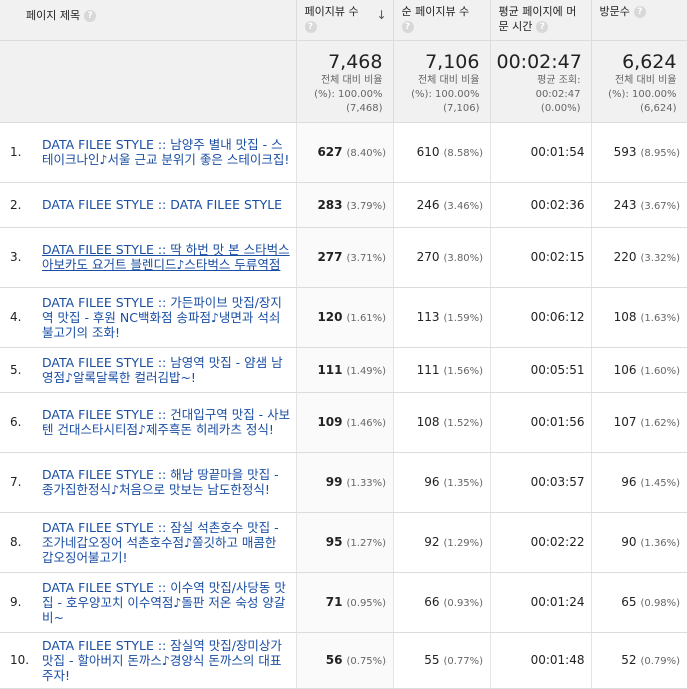 The image size is (687, 689). I want to click on avg-time-cell: 00:01:54, so click(541, 152).